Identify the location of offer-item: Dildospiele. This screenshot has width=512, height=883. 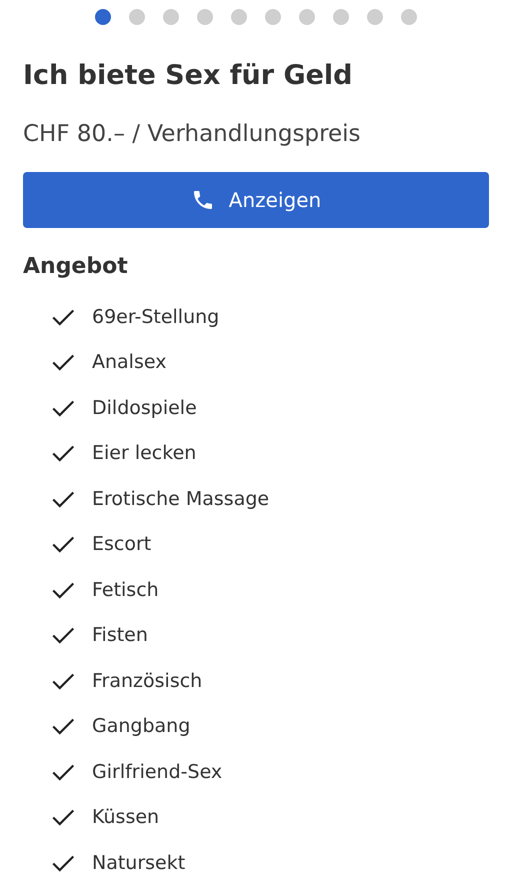
(144, 407).